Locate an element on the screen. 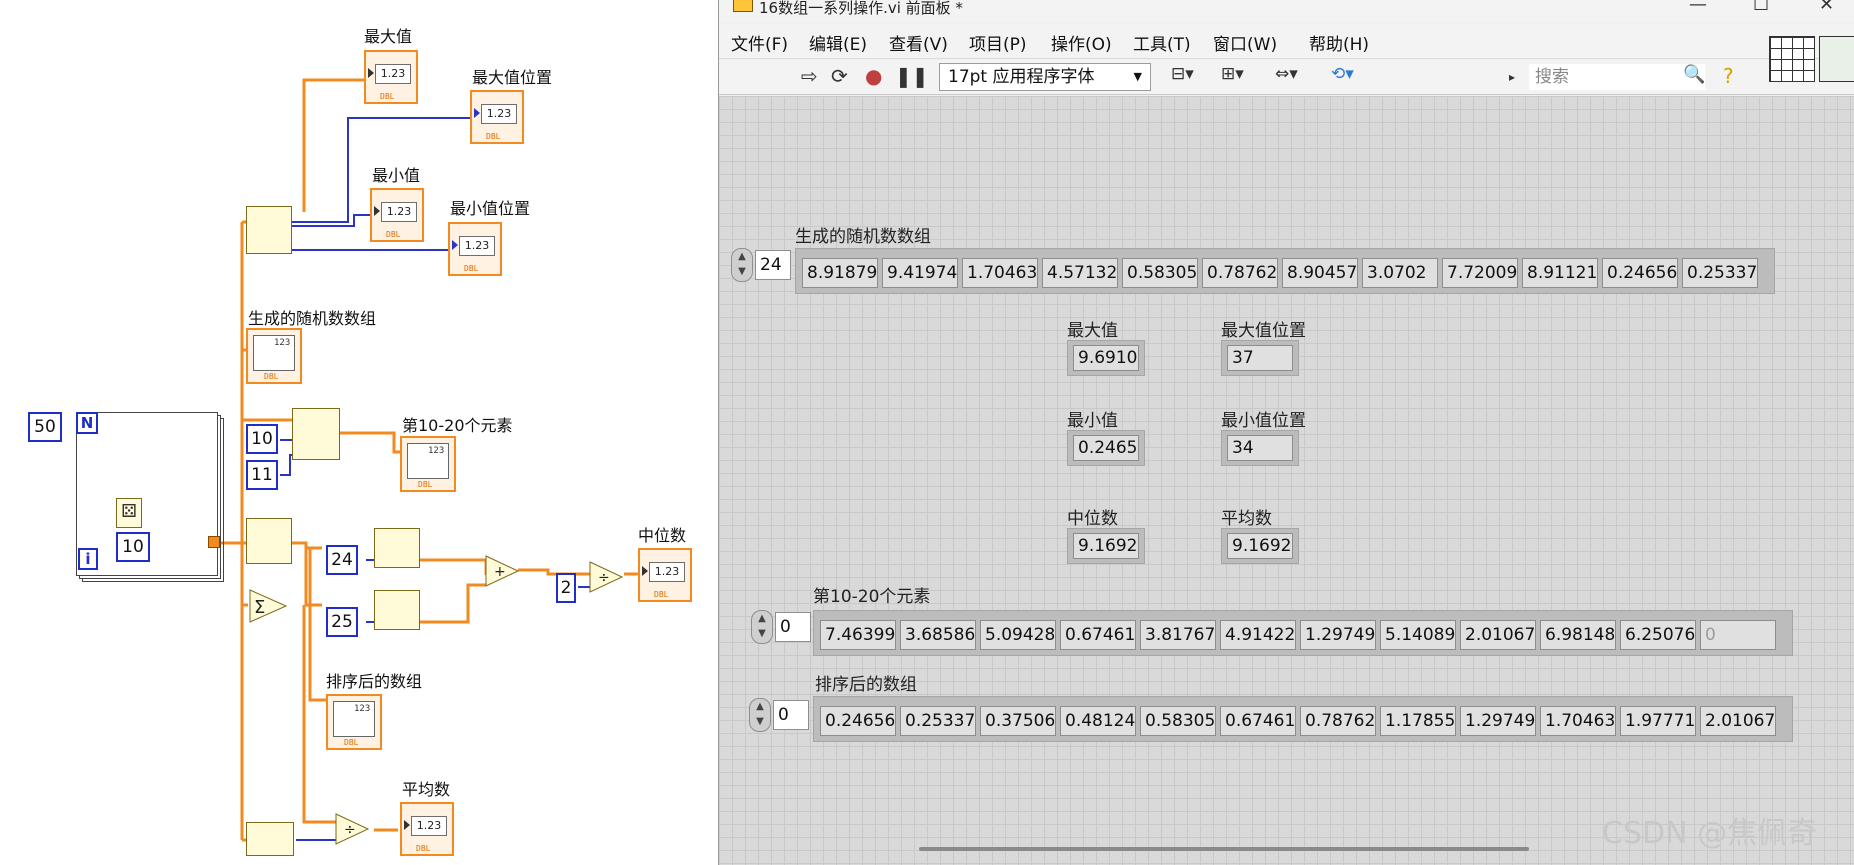 This screenshot has width=1854, height=865. add-node: + is located at coordinates (502, 571).